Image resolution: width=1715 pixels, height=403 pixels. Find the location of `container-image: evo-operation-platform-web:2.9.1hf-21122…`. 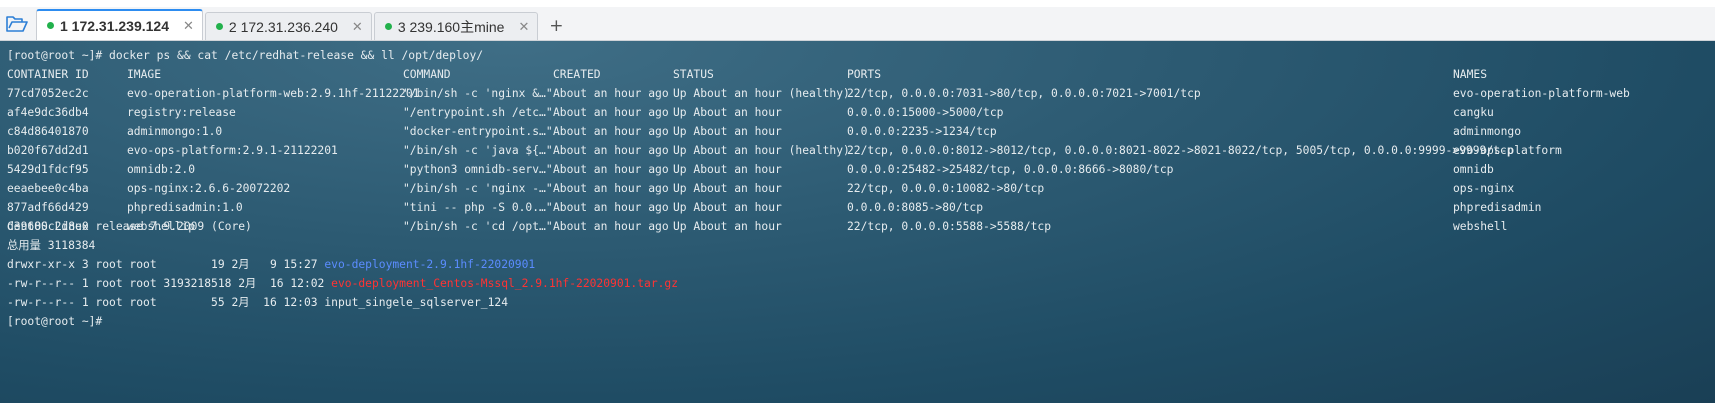

container-image: evo-operation-platform-web:2.9.1hf-21122… is located at coordinates (273, 93).